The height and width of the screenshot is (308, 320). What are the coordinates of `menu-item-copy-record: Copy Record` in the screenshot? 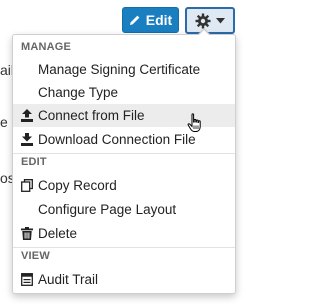 It's located at (124, 185).